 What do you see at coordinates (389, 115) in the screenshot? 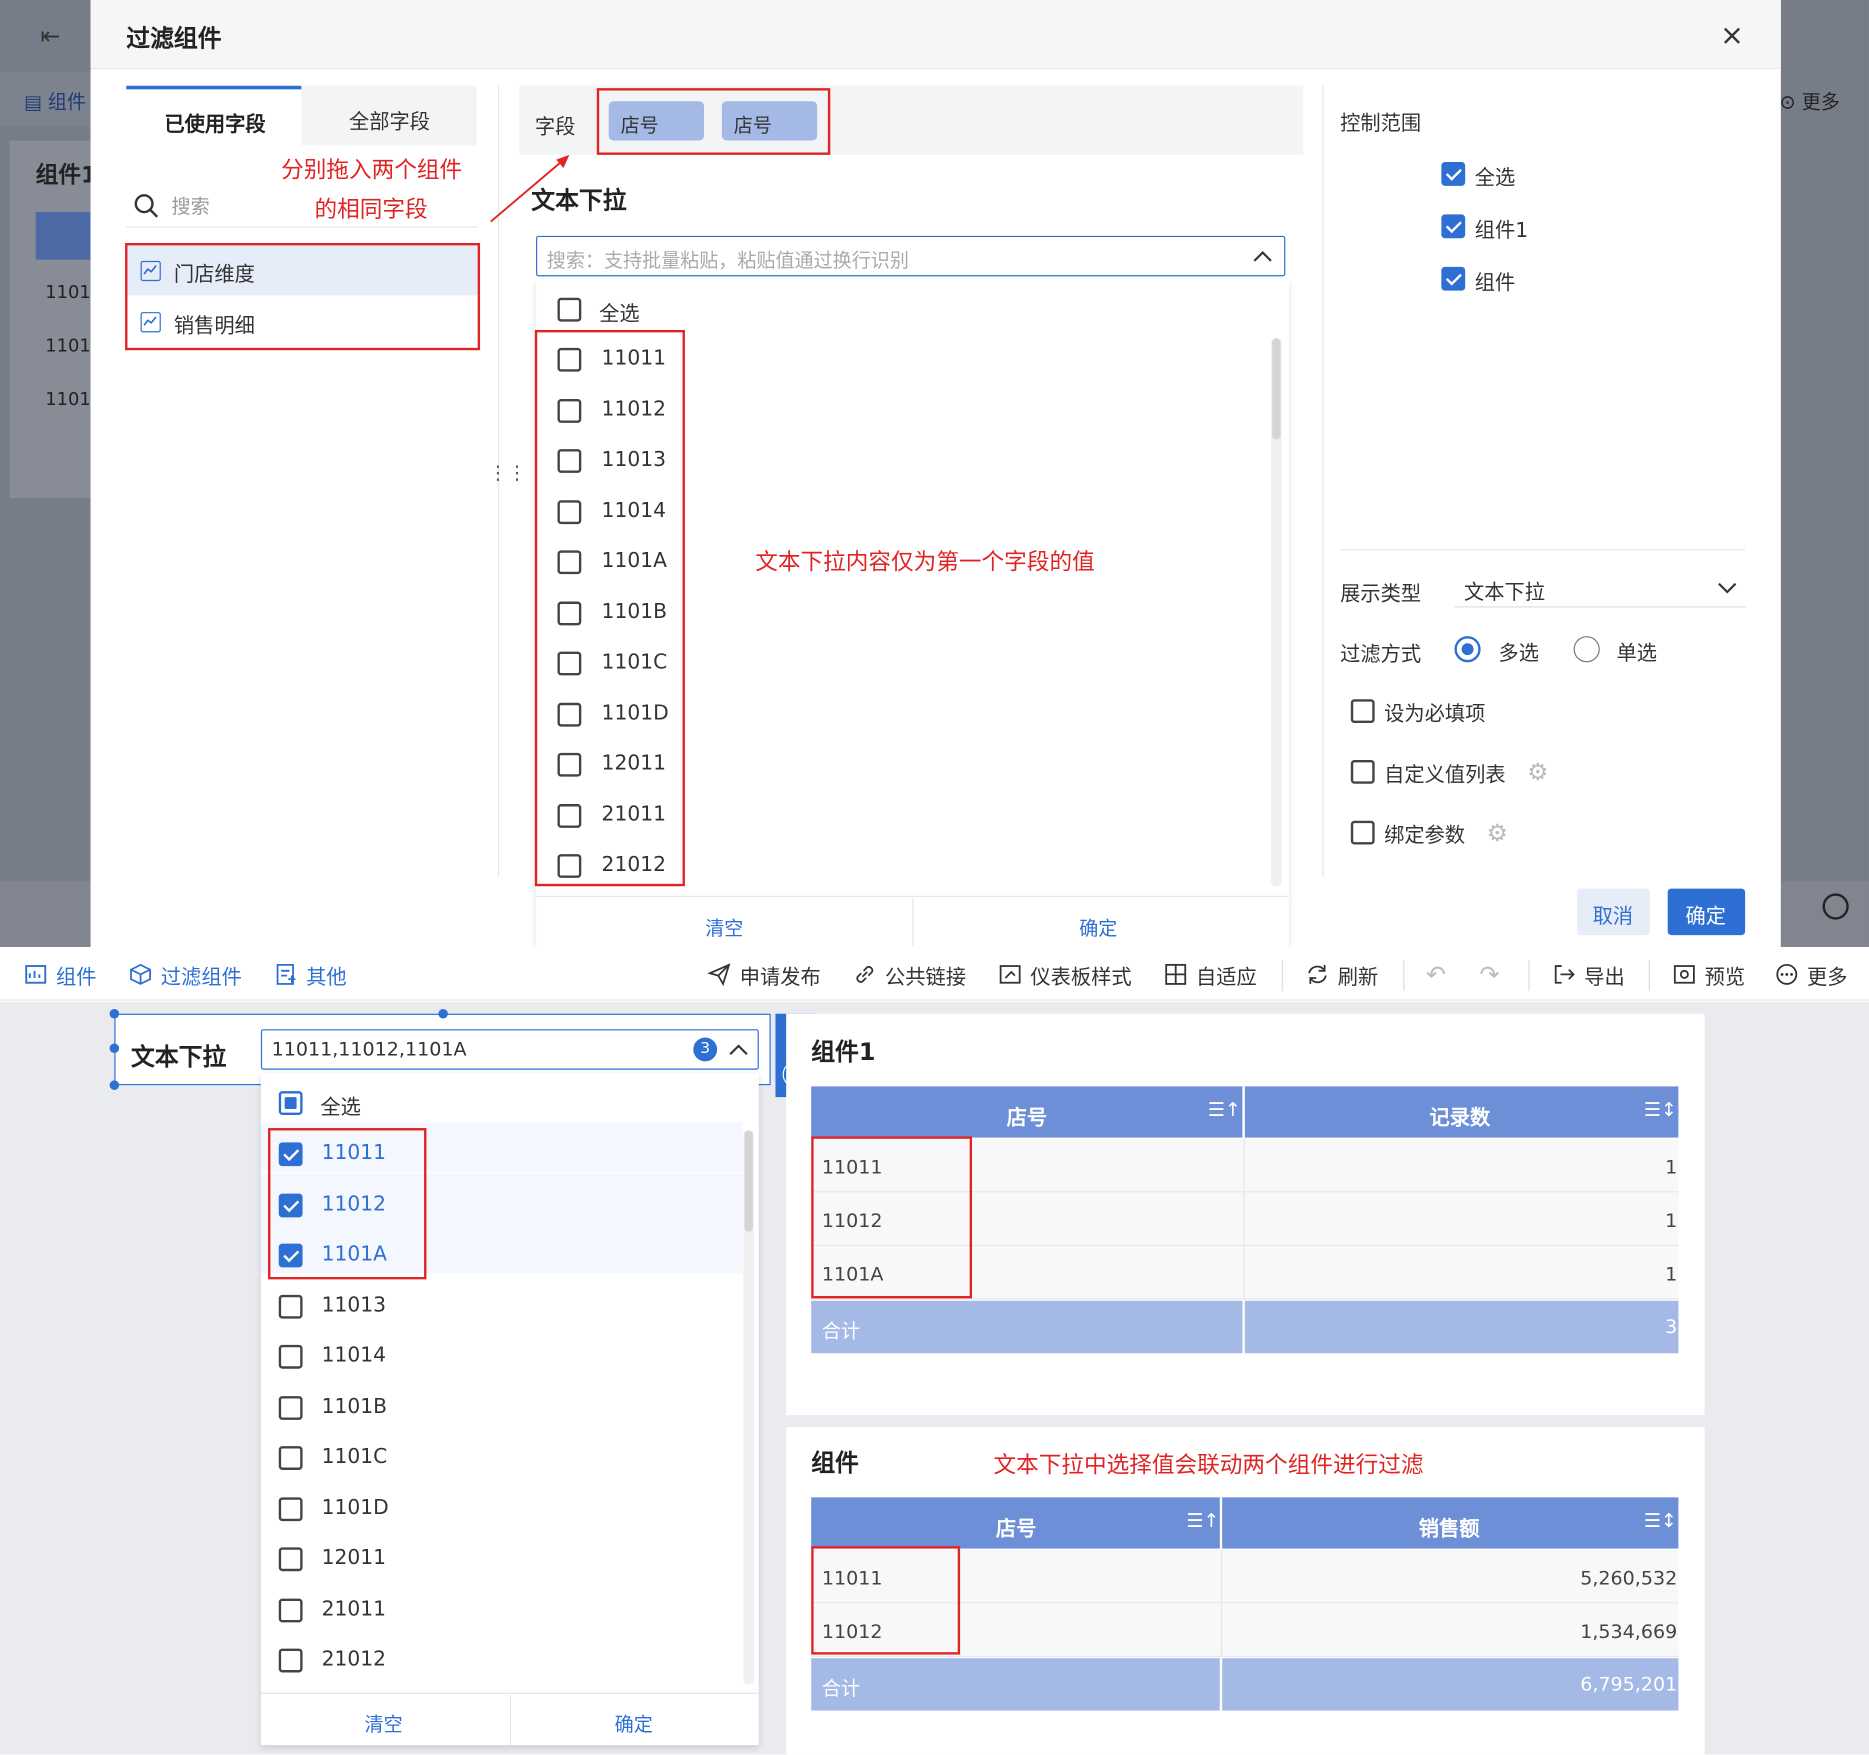
I see `tab-all-fields: 全部字段` at bounding box center [389, 115].